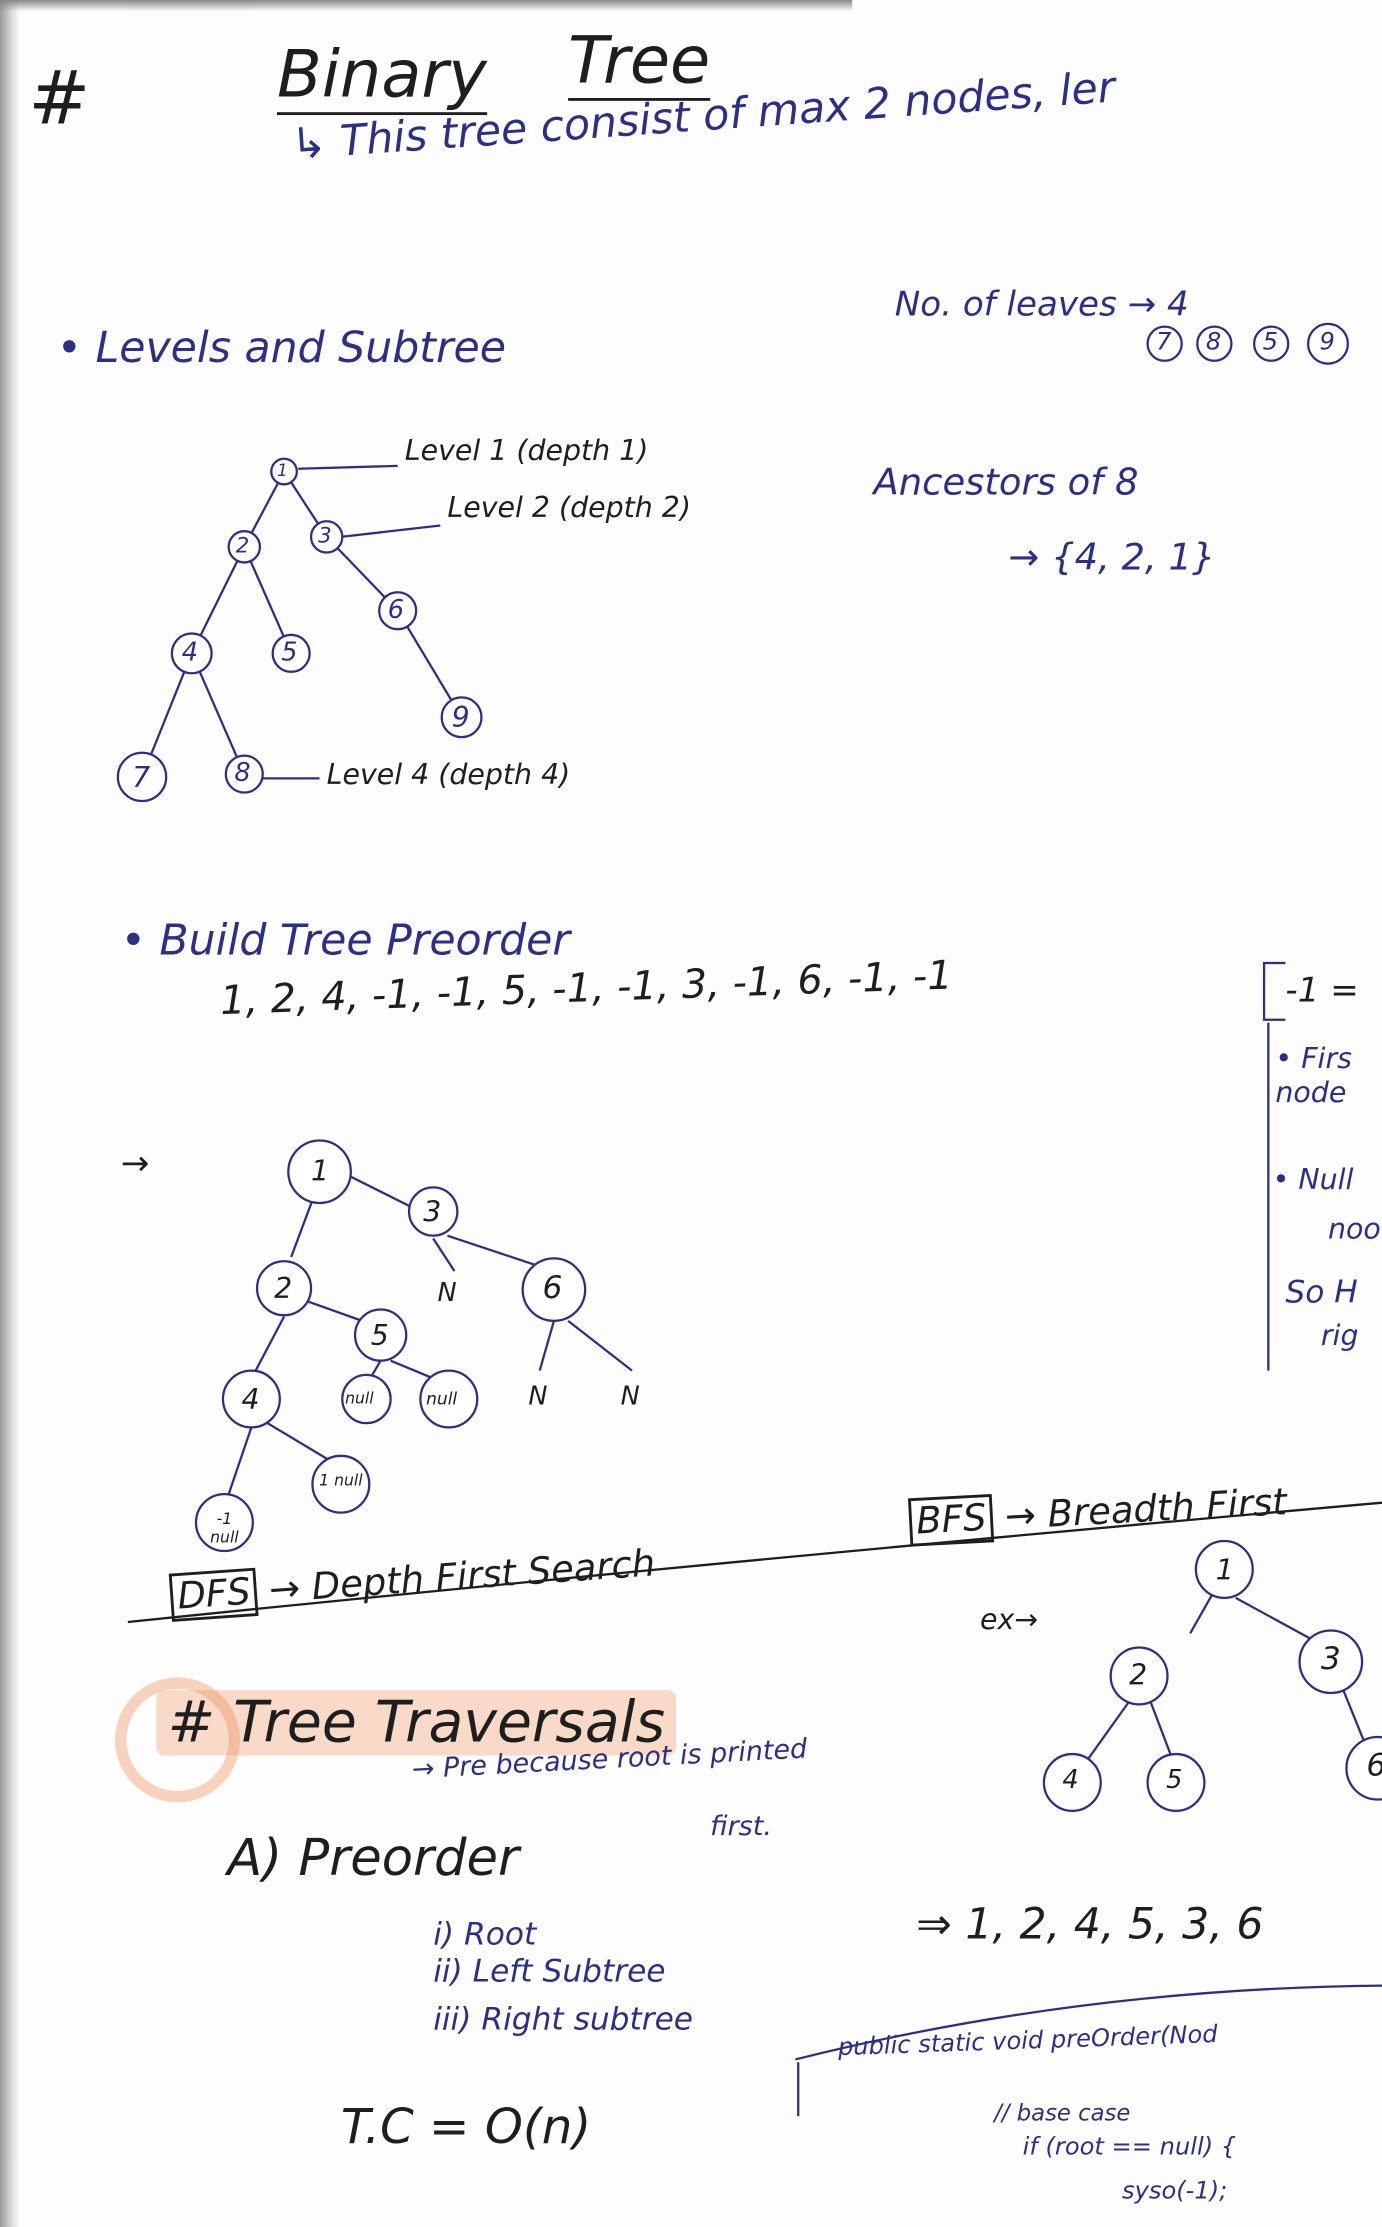  I want to click on t2-label-n2: N, so click(538, 1396).